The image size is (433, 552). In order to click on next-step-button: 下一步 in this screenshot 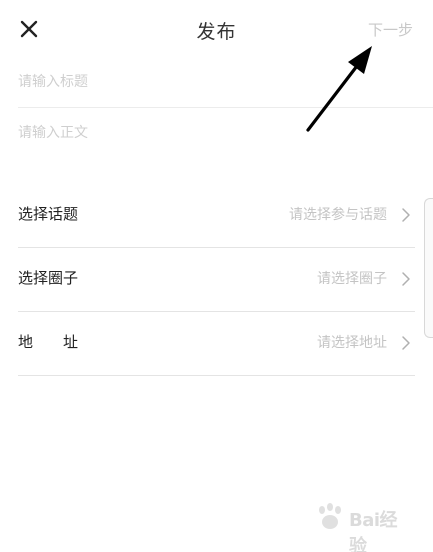, I will do `click(390, 29)`.